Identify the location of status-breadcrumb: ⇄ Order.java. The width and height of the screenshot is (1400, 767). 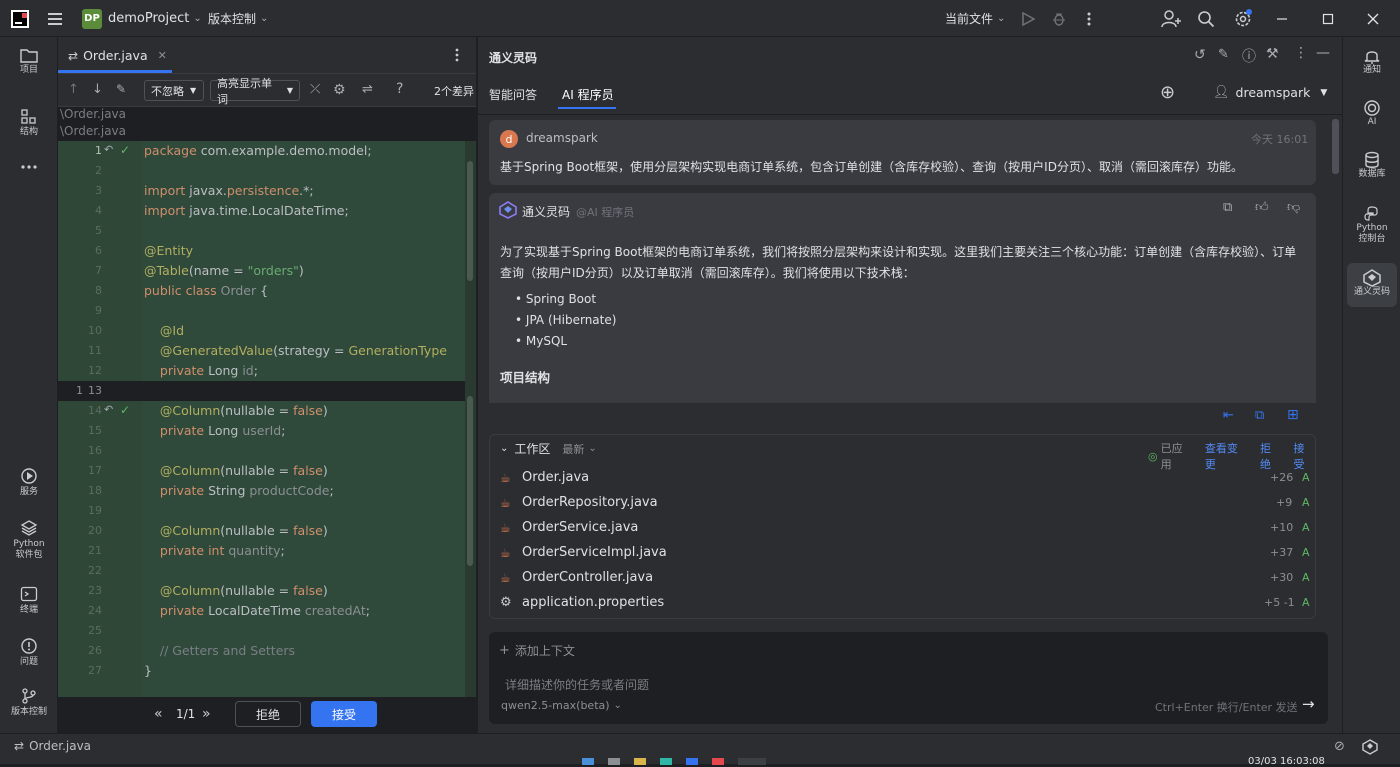
(52, 746).